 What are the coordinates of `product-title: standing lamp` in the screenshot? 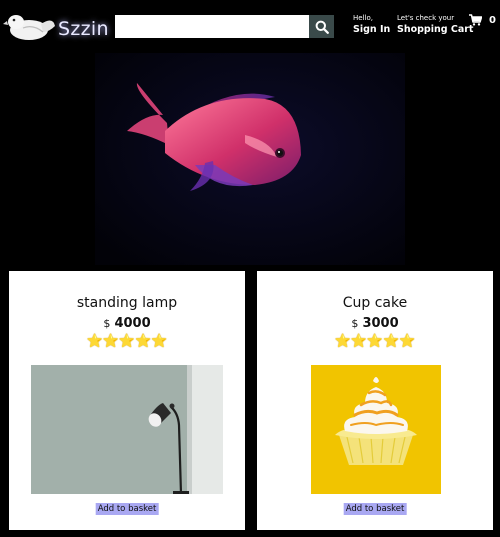 It's located at (127, 303).